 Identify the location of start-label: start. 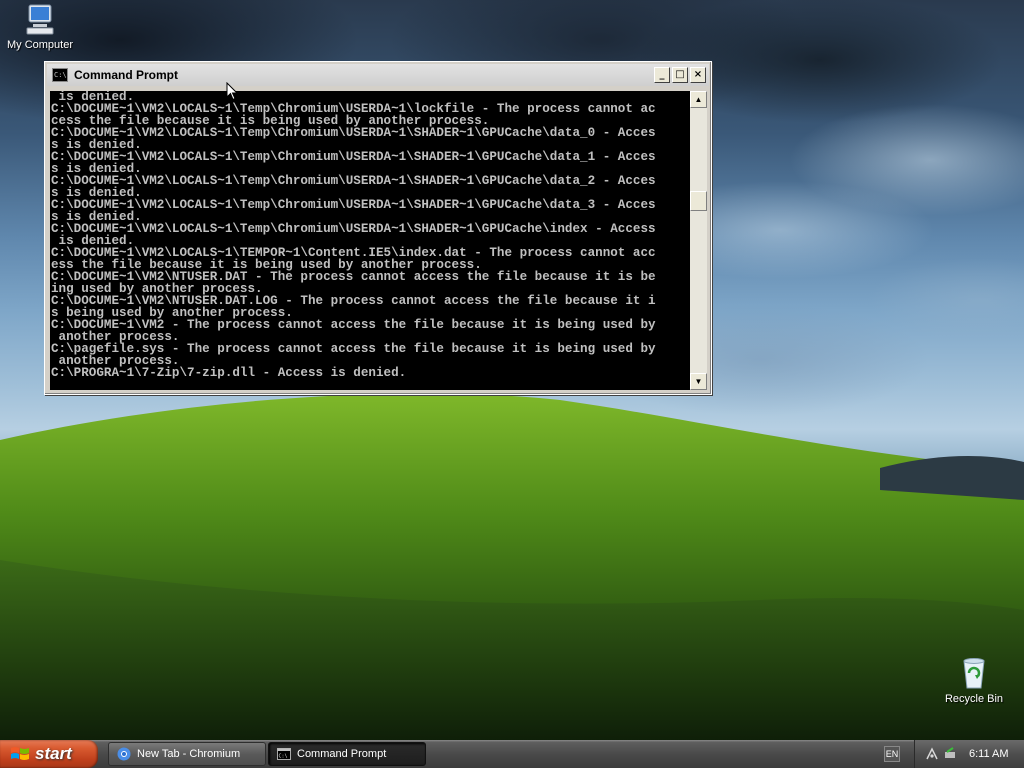
(53, 753).